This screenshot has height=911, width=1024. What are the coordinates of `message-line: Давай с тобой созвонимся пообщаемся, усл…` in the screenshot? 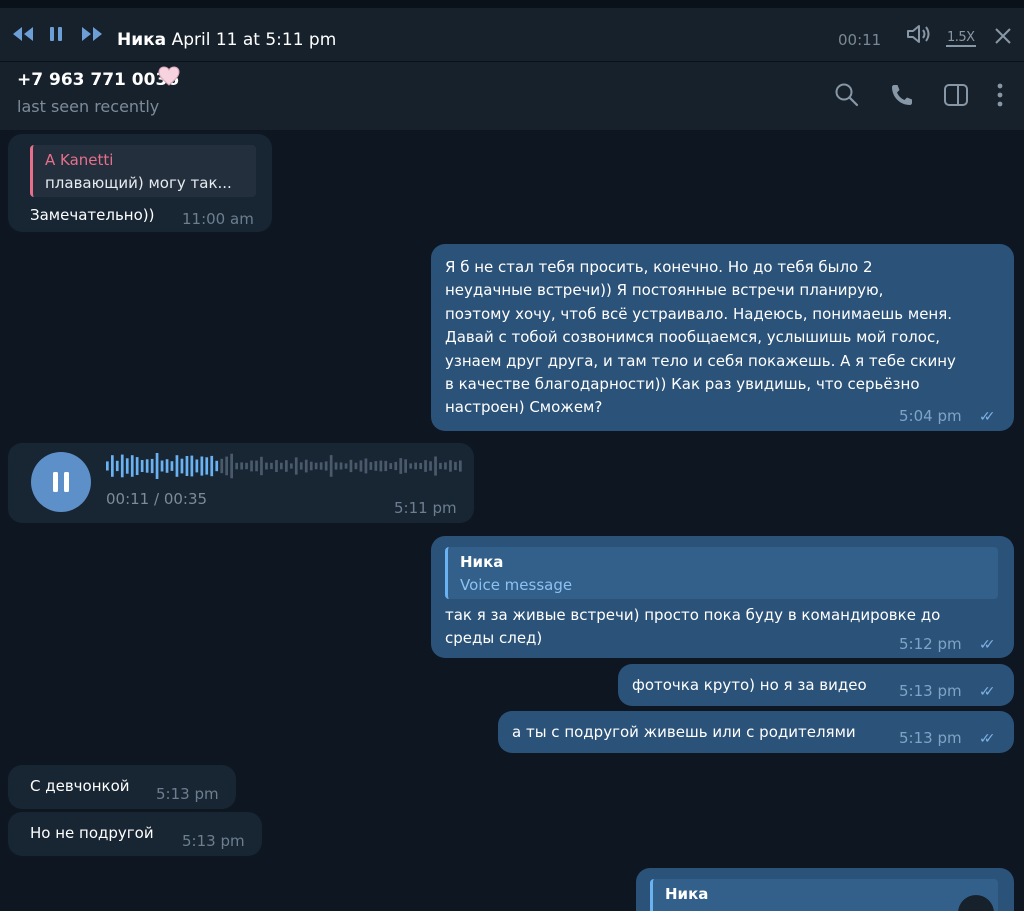 It's located at (692, 337).